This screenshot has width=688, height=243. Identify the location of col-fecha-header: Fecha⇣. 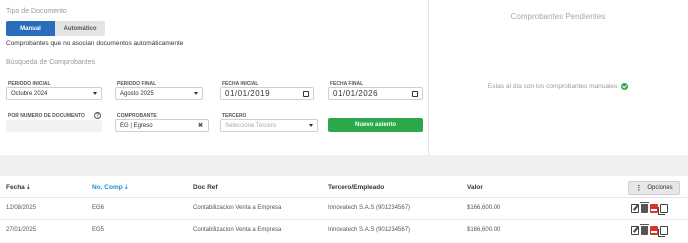
(18, 187).